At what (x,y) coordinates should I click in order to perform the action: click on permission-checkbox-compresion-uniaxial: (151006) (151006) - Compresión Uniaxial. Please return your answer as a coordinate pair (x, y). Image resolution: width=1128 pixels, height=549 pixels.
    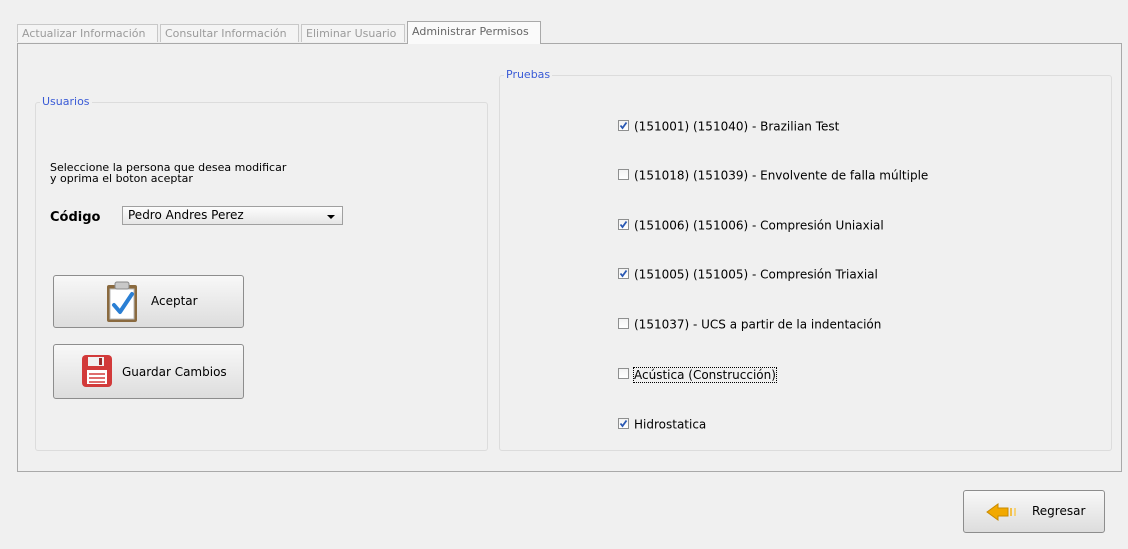
    Looking at the image, I should click on (751, 225).